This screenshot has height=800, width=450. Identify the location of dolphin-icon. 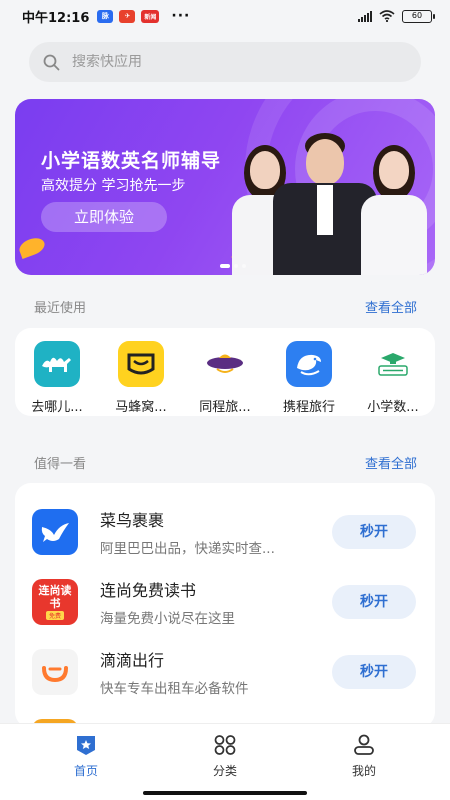
(309, 364).